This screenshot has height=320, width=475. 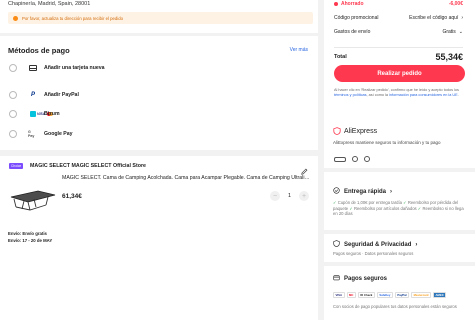 I want to click on google-pay-icon: G Pay, so click(x=31, y=134).